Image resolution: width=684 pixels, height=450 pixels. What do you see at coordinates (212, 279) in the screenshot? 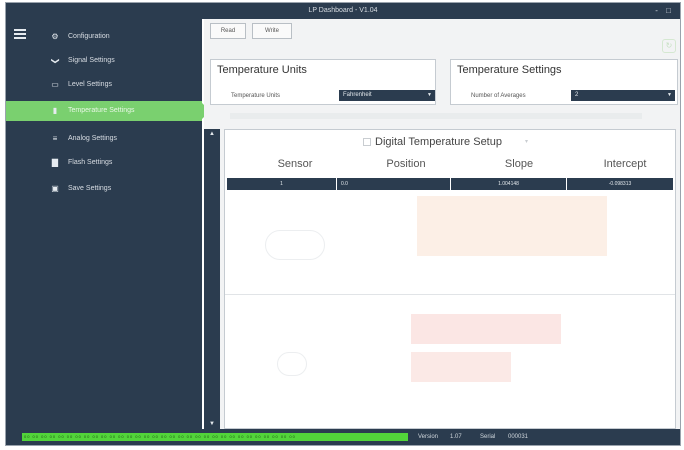
I see `vertical-scrollbar: ▲ ▼` at bounding box center [212, 279].